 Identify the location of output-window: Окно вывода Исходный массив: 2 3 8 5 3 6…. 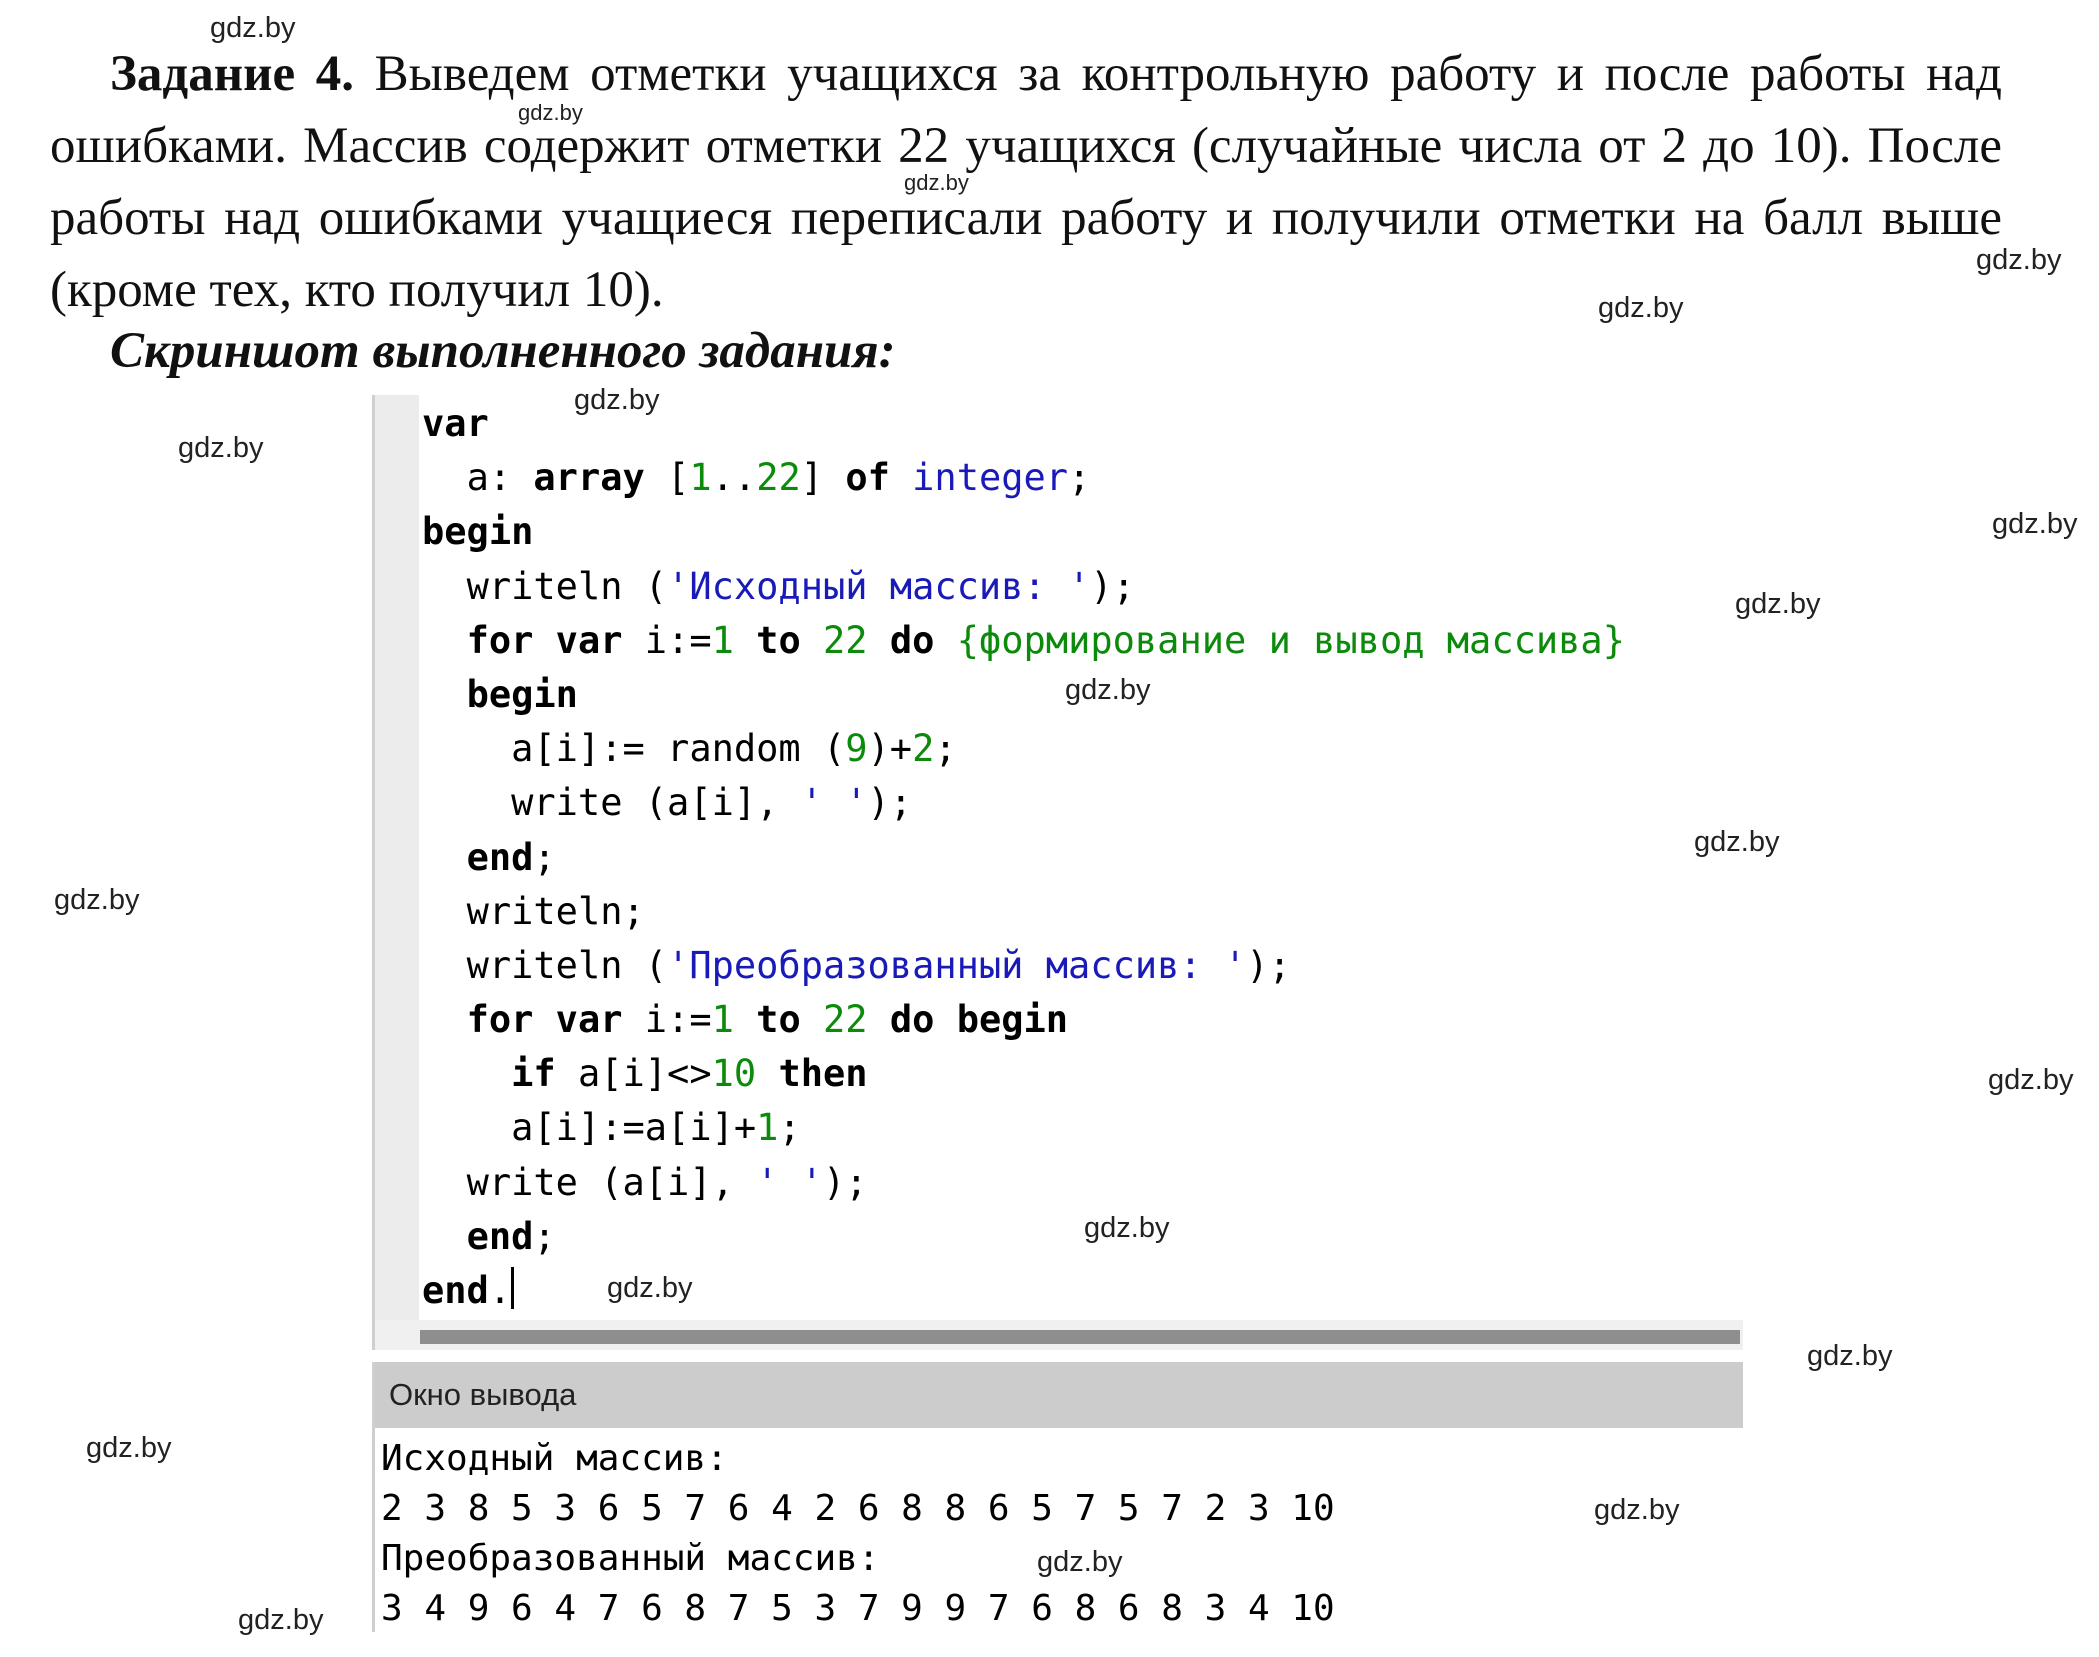
(1057, 1497).